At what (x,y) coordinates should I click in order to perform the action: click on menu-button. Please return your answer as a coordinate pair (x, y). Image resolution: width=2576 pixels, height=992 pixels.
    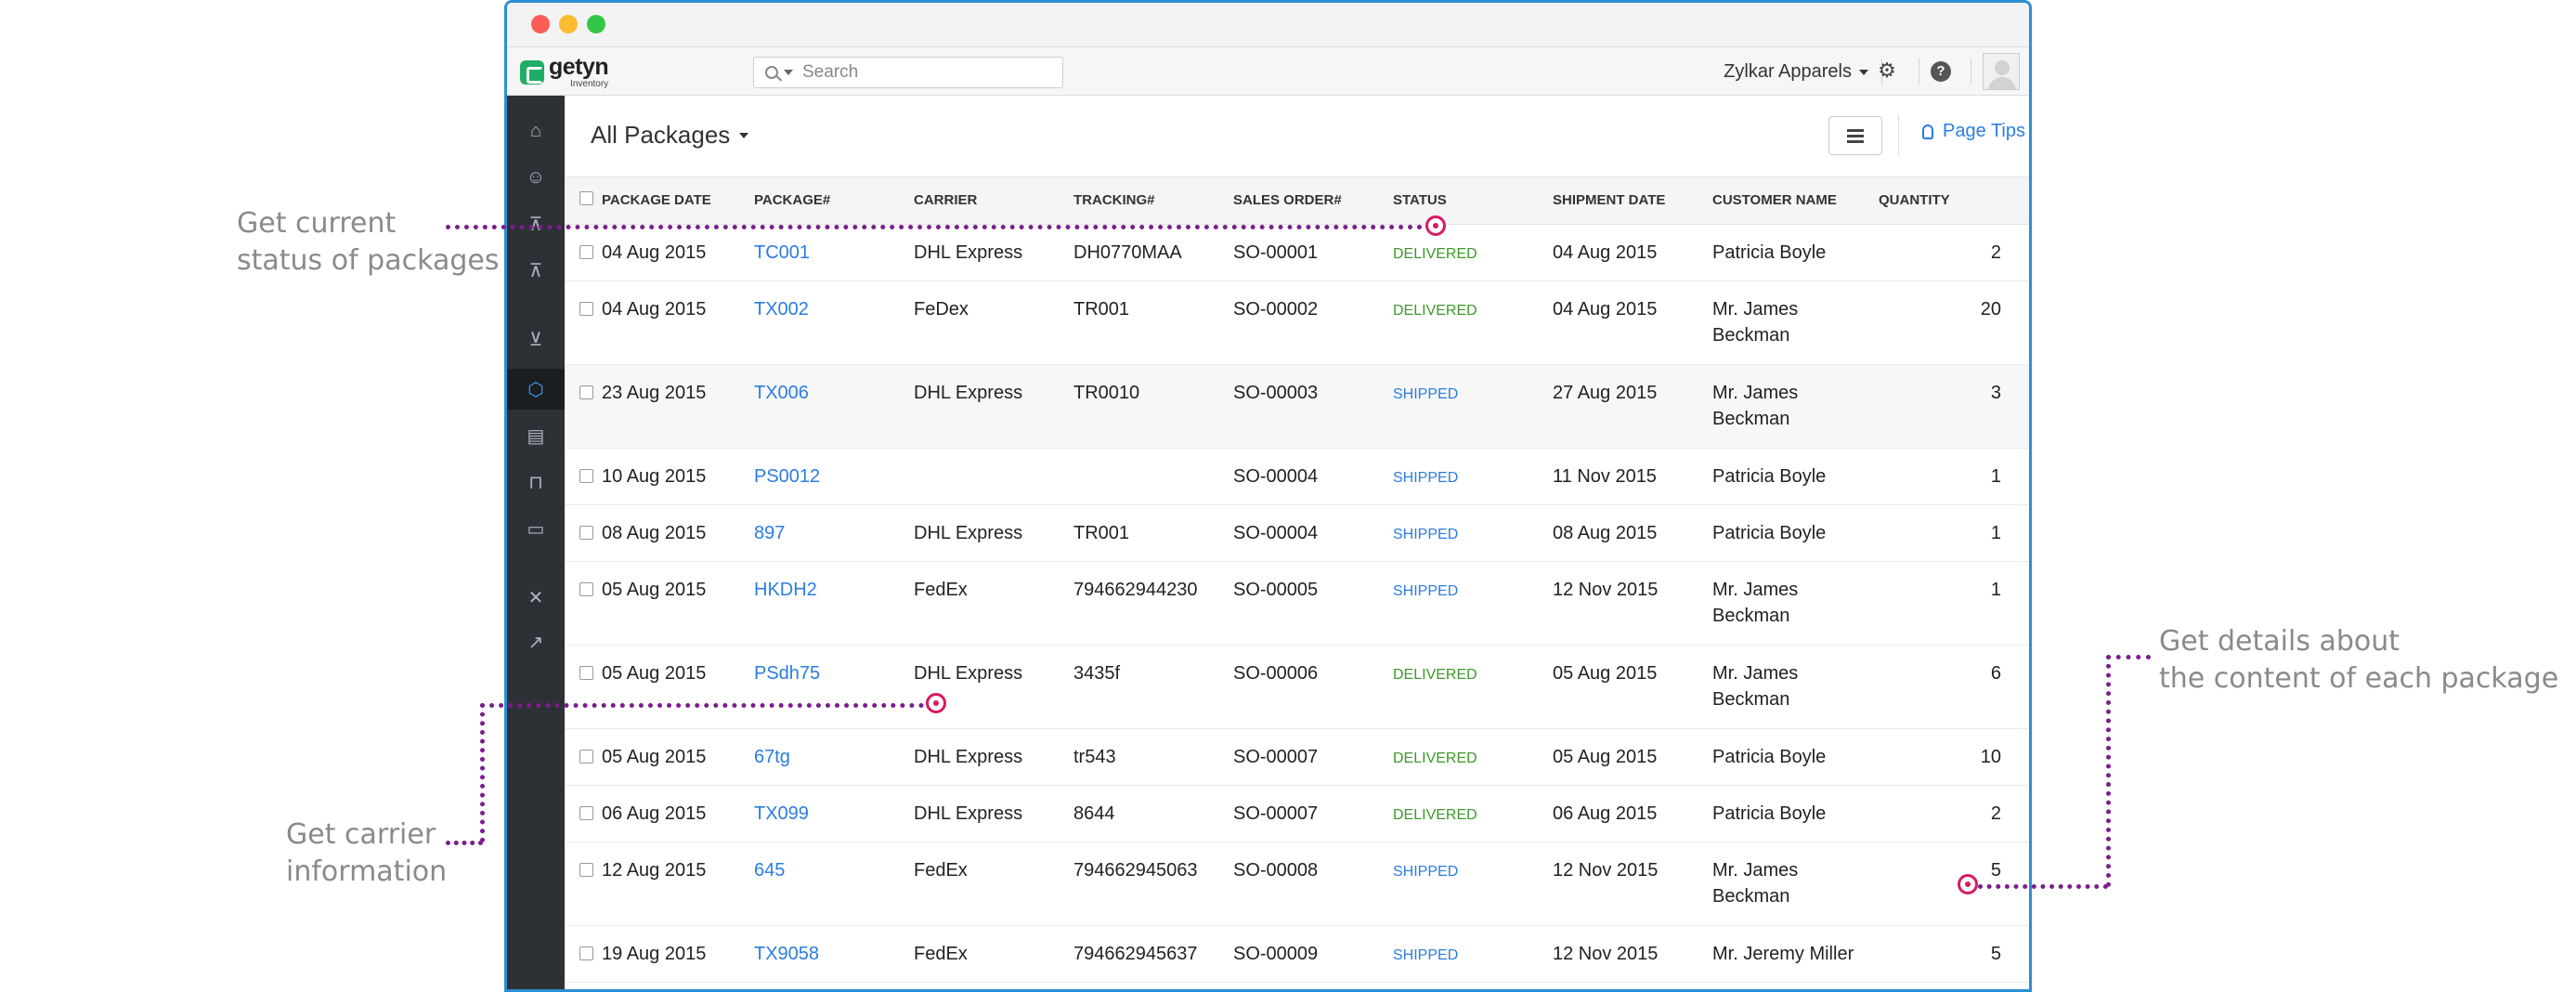
    Looking at the image, I should click on (1855, 135).